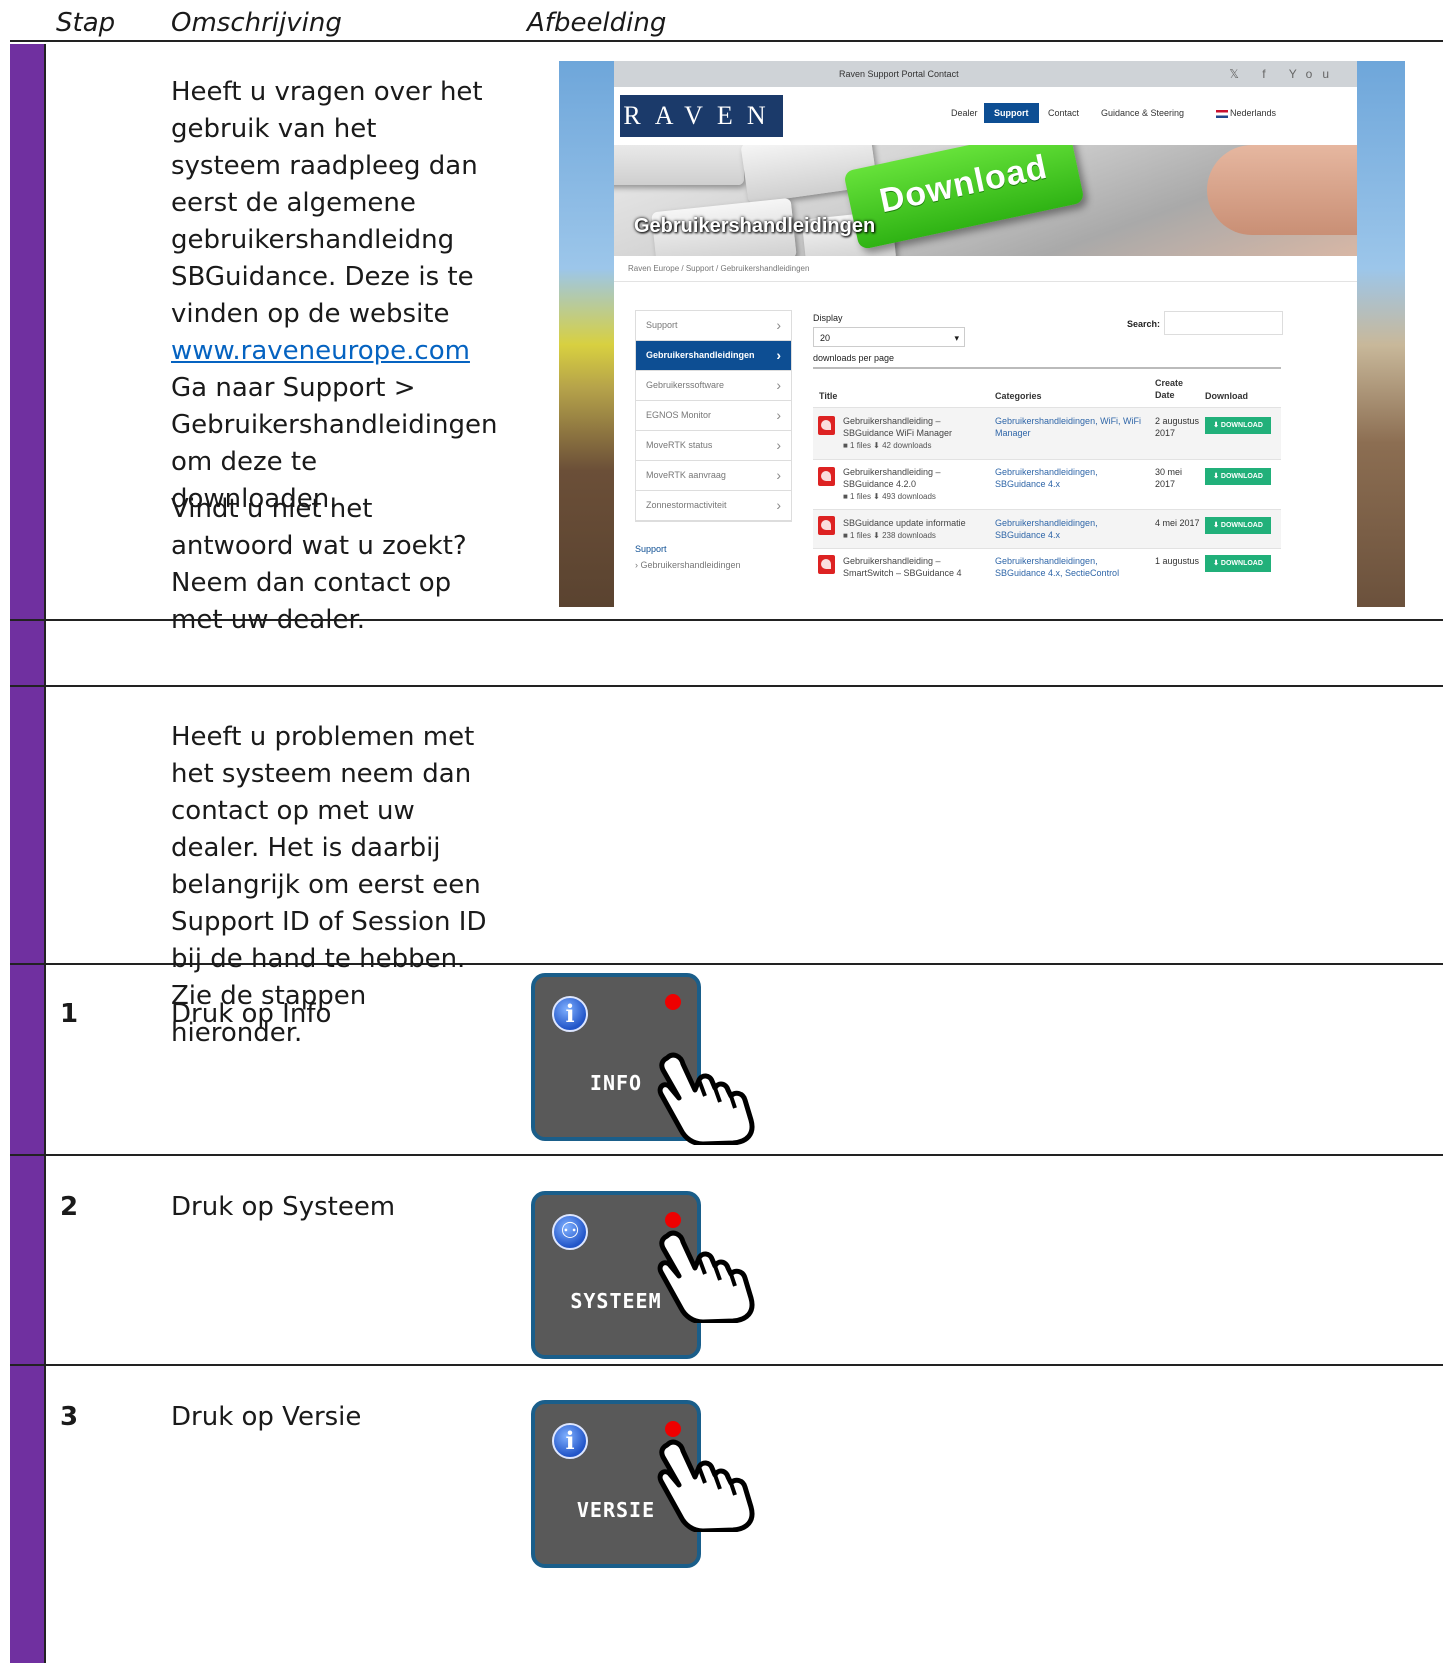 Image resolution: width=1443 pixels, height=1663 pixels. Describe the element at coordinates (1381, 334) in the screenshot. I see `field-photo-right` at that location.